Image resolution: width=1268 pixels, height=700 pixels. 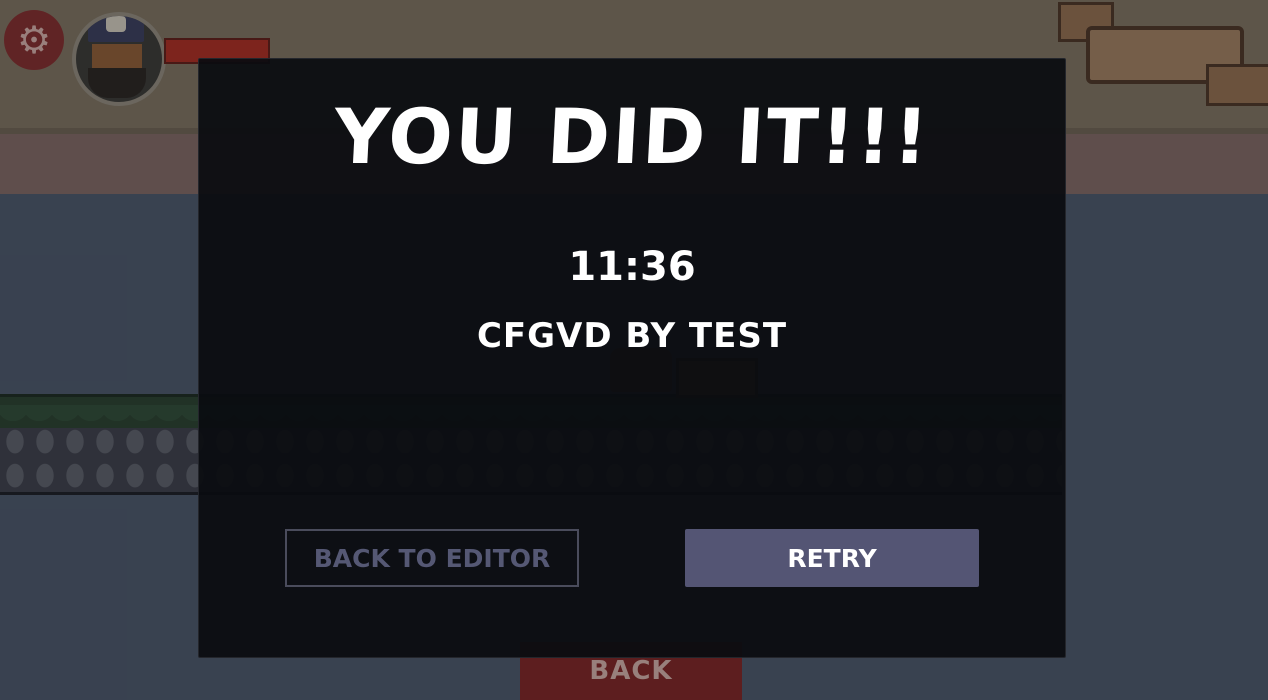 What do you see at coordinates (432, 558) in the screenshot?
I see `back-to-editor-button: BACK TO EDITOR` at bounding box center [432, 558].